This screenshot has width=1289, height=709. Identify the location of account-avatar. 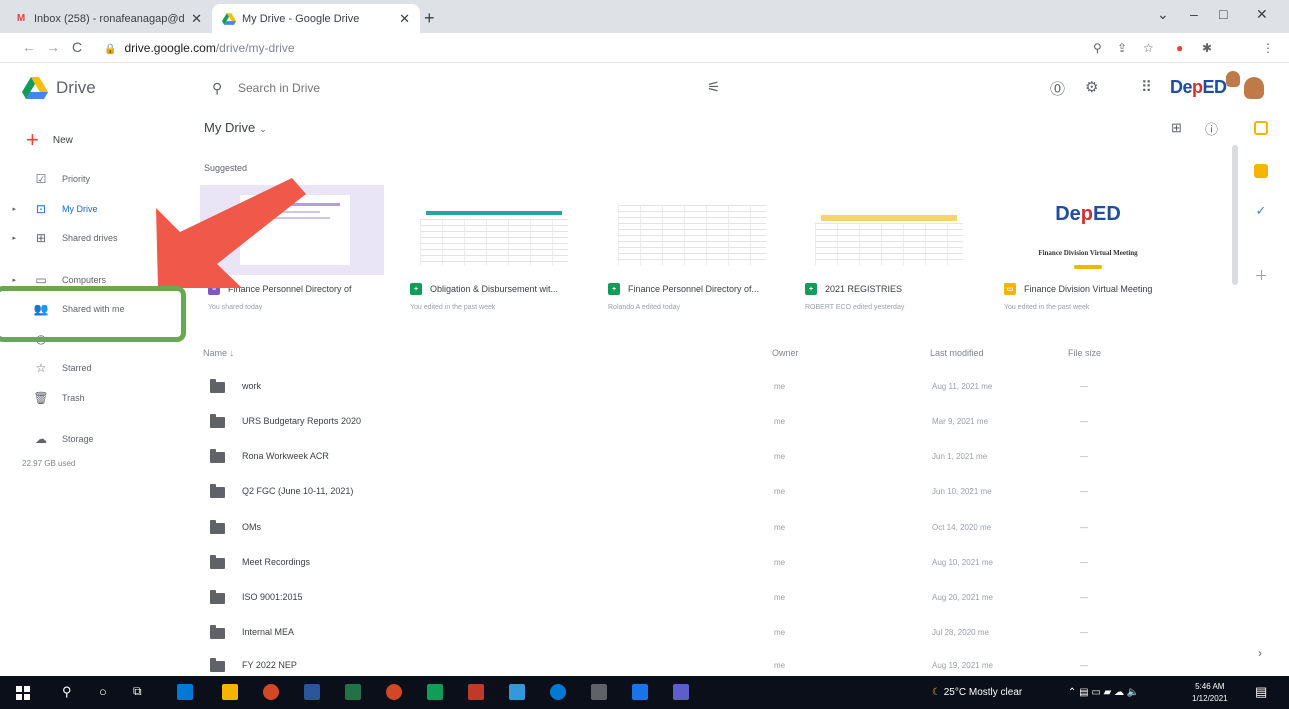
(1254, 88).